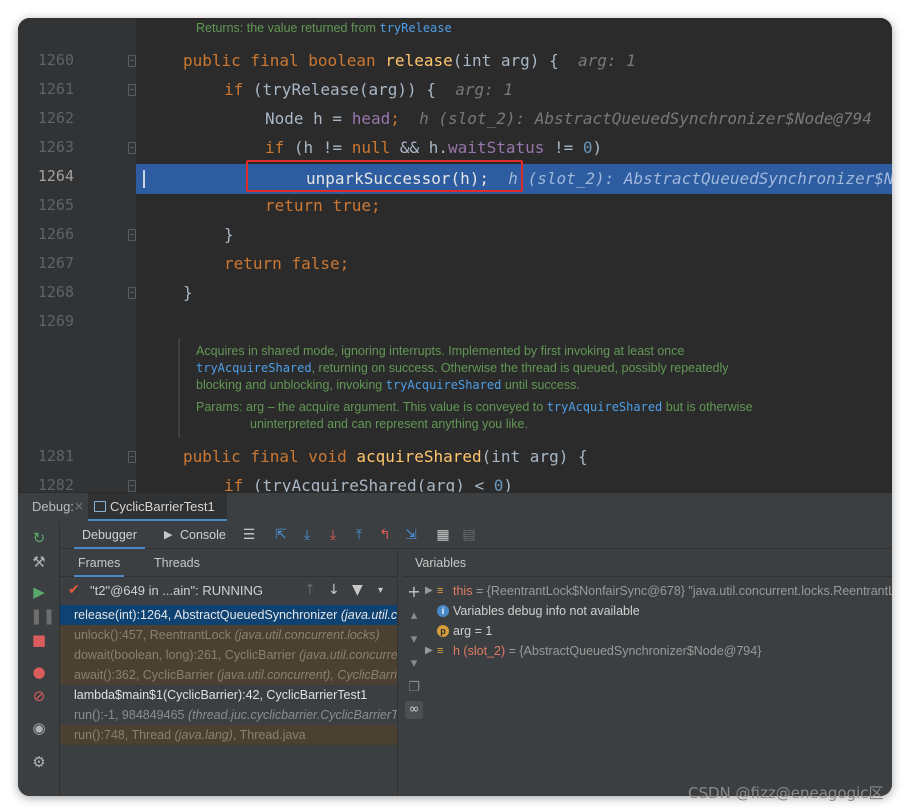 The height and width of the screenshot is (812, 910). What do you see at coordinates (414, 688) in the screenshot?
I see `copy-icon: ❐` at bounding box center [414, 688].